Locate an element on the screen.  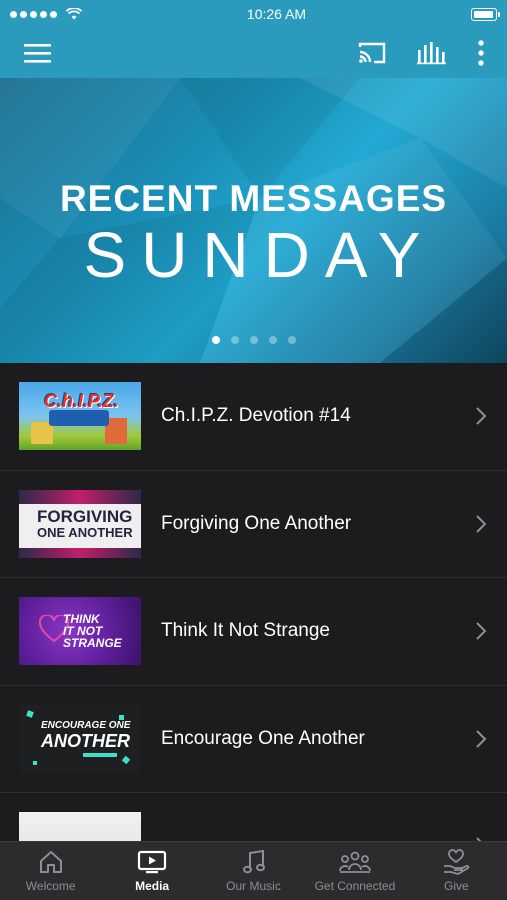
status-bar: 10:26 AM is located at coordinates (253, 14).